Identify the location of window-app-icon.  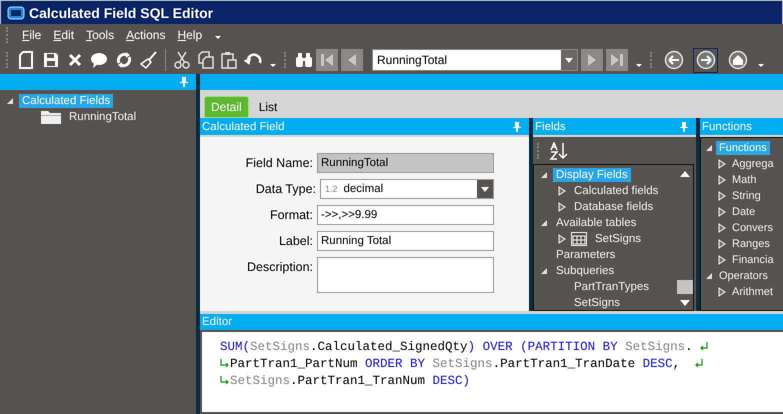
(16, 13).